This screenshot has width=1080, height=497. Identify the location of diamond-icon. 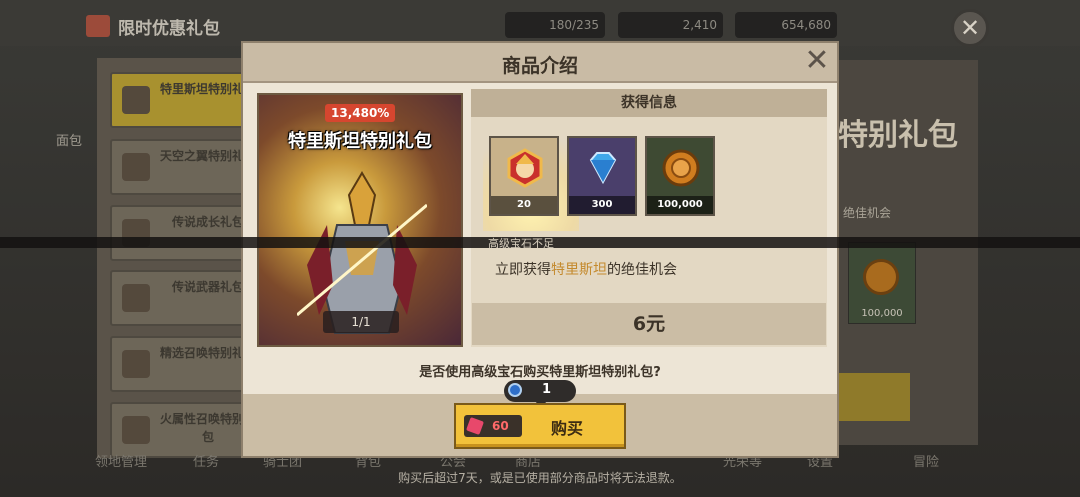
(603, 168).